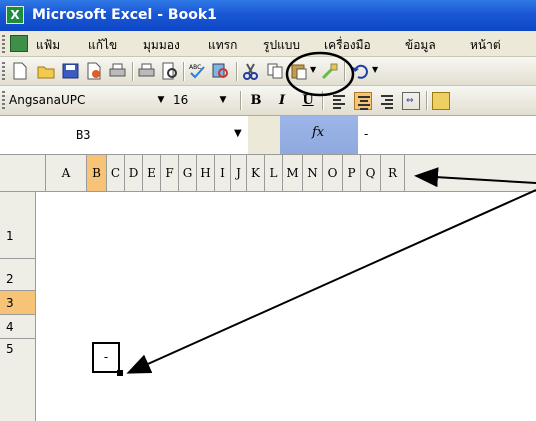 This screenshot has width=536, height=421. Describe the element at coordinates (46, 71) in the screenshot. I see `open-icon` at that location.